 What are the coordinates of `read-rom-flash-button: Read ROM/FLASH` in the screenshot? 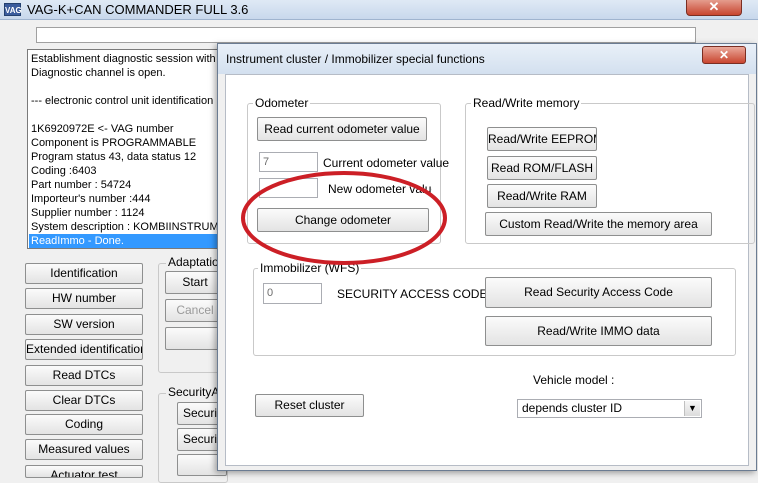 It's located at (542, 168).